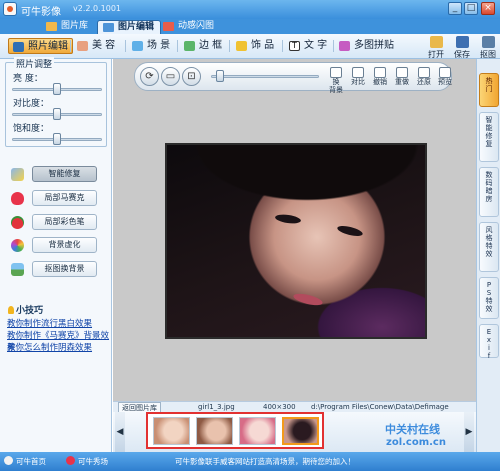  I want to click on actual-size-button: ▭, so click(170, 76).